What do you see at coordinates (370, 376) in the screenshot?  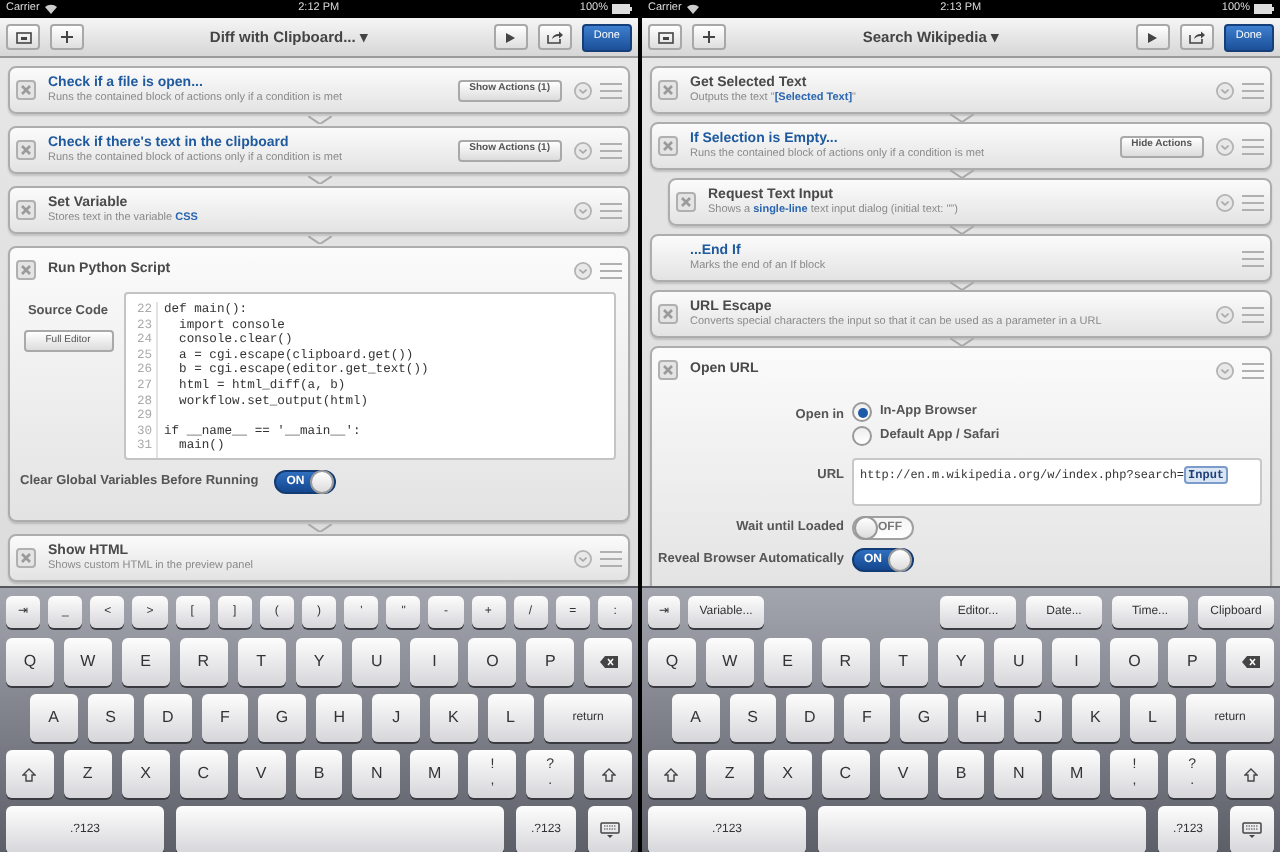 I see `code-editor` at bounding box center [370, 376].